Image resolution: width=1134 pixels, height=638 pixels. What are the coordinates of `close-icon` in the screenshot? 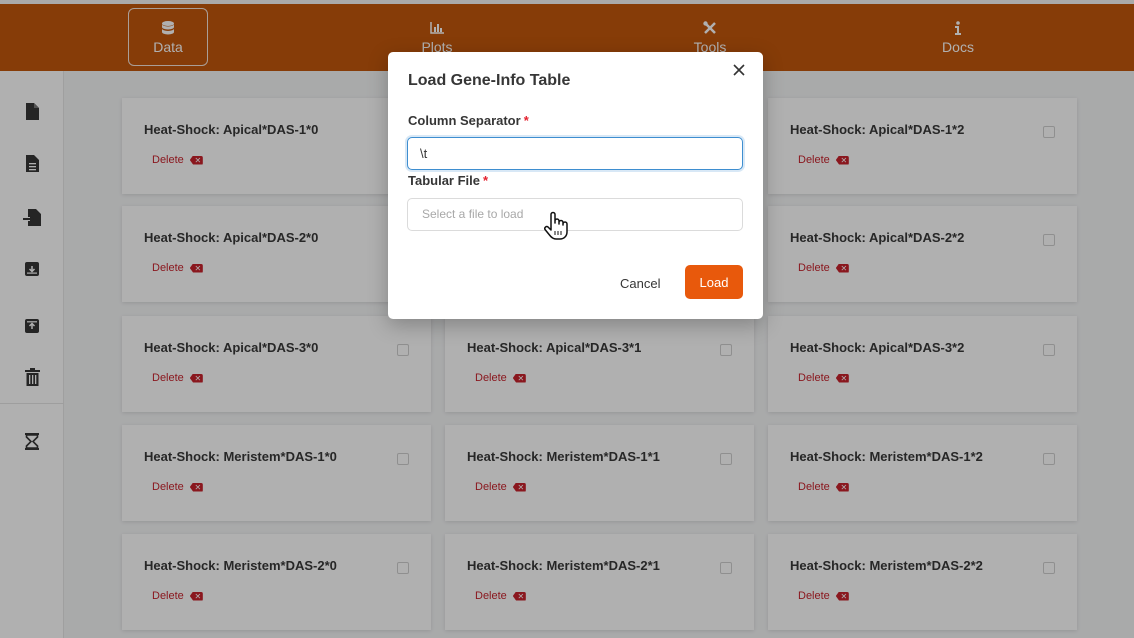 It's located at (739, 72).